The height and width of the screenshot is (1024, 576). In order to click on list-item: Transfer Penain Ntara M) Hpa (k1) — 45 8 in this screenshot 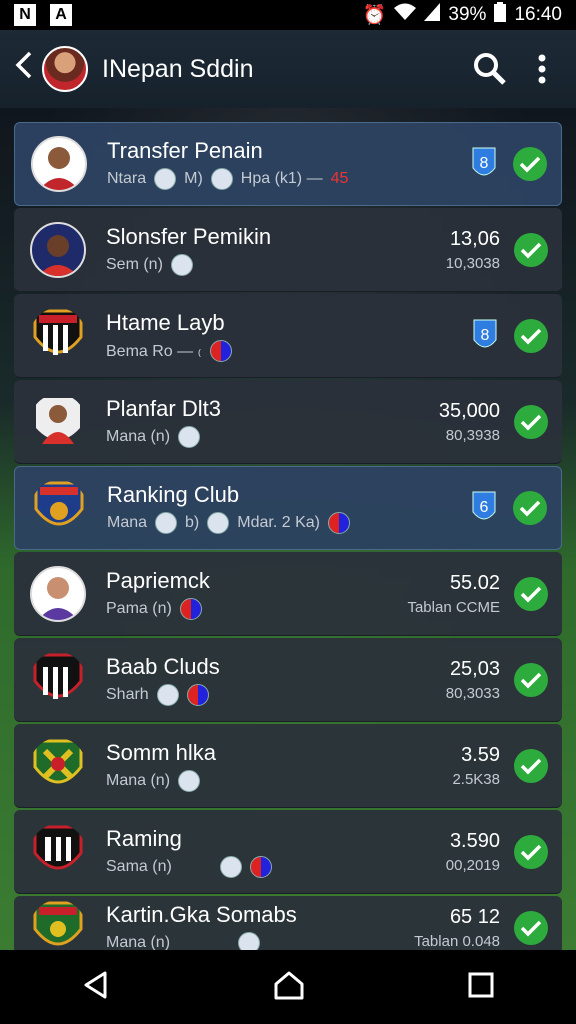, I will do `click(288, 164)`.